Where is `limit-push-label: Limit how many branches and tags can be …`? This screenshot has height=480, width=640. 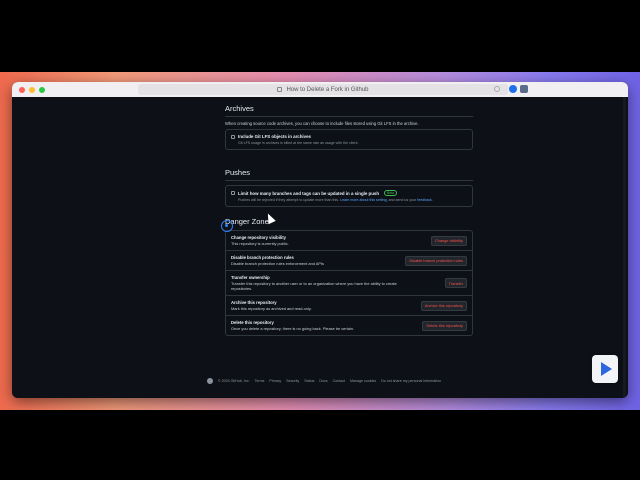
limit-push-label: Limit how many branches and tags can be … is located at coordinates (309, 193).